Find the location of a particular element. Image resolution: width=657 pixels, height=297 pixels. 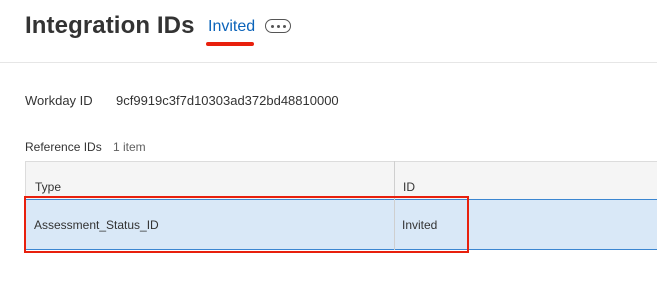

tab-invited: Invited is located at coordinates (231, 27).